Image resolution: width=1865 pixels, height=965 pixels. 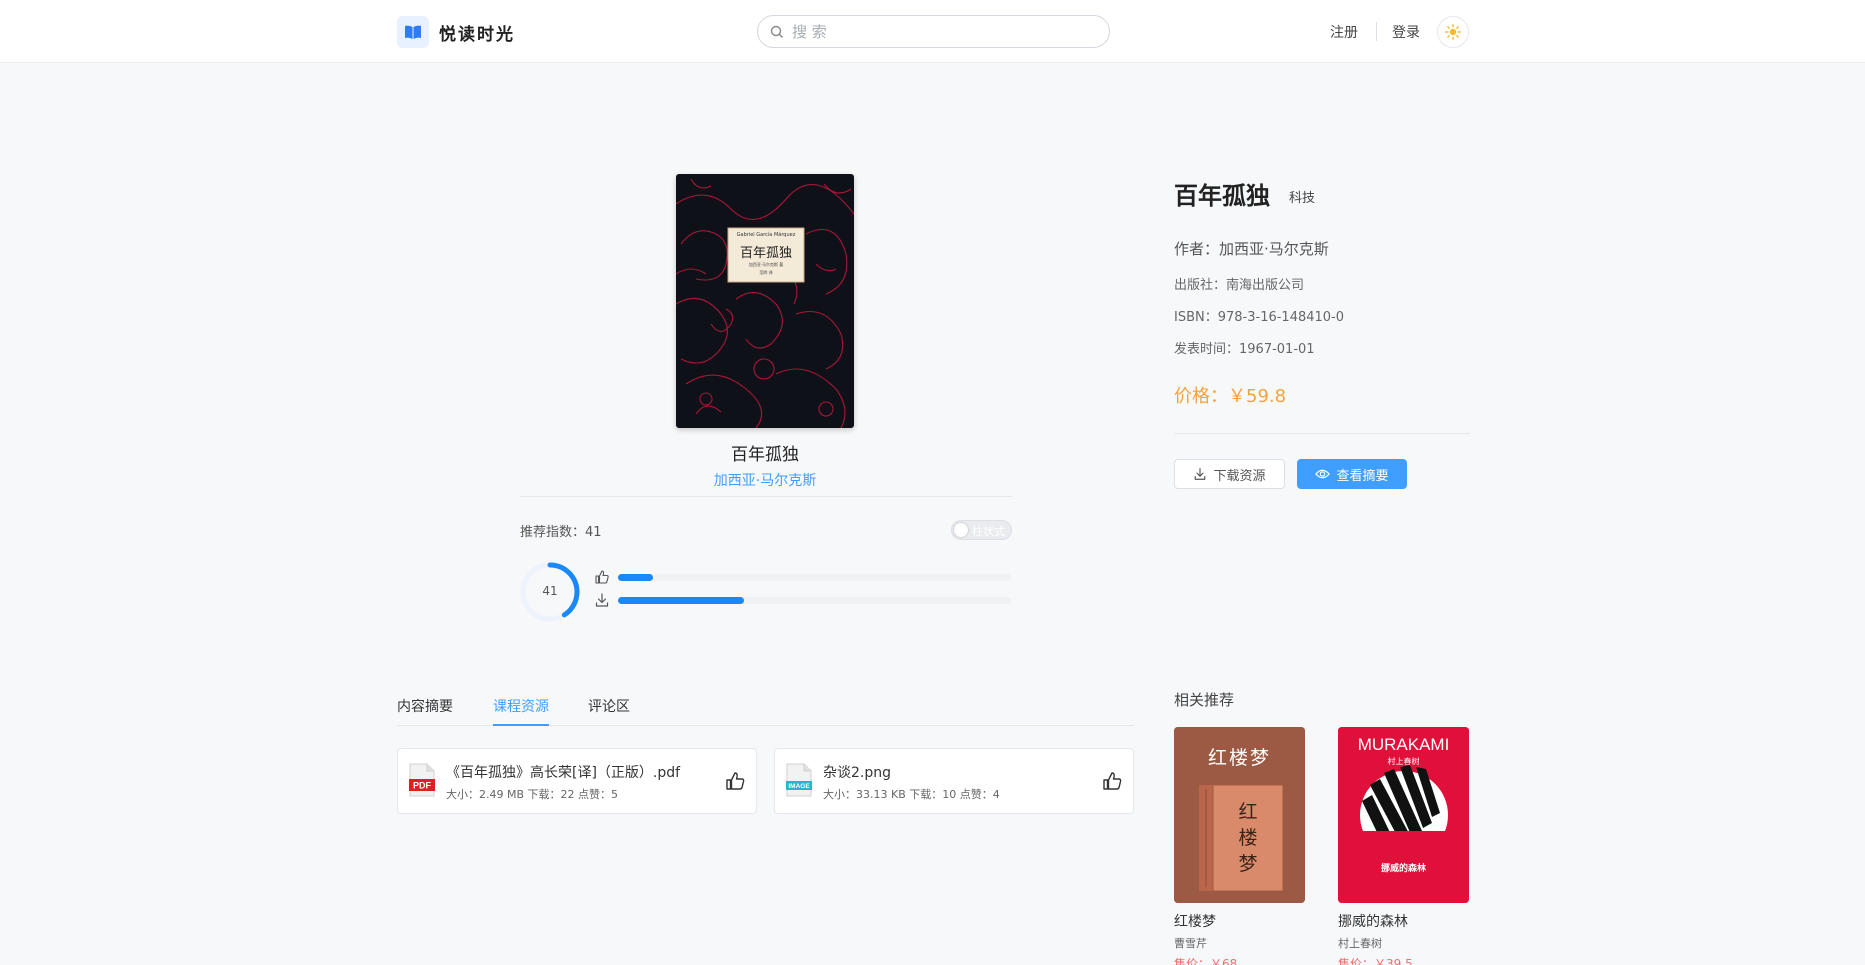 I want to click on search-box, so click(x=933, y=31).